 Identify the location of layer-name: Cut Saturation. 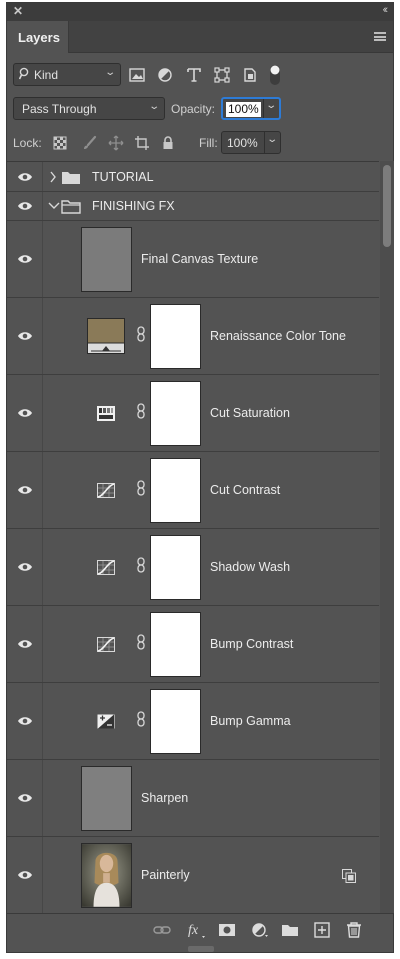
(250, 413).